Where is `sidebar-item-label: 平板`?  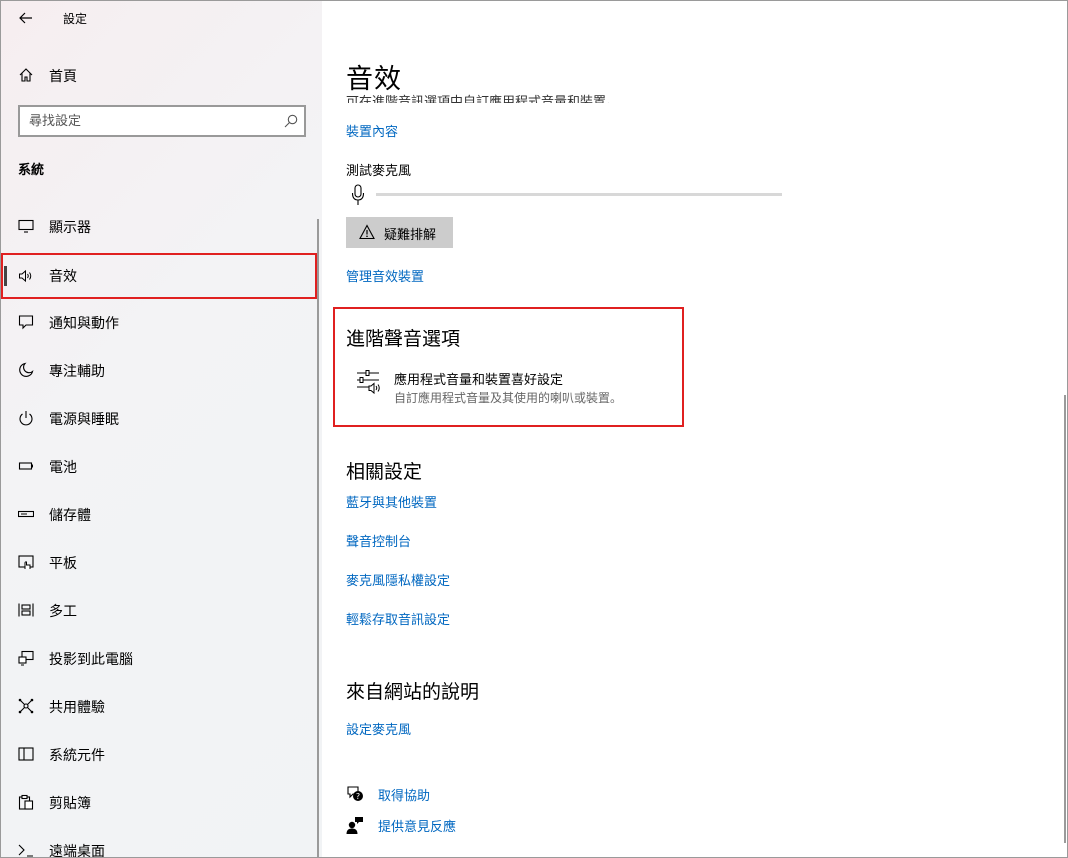 sidebar-item-label: 平板 is located at coordinates (63, 564).